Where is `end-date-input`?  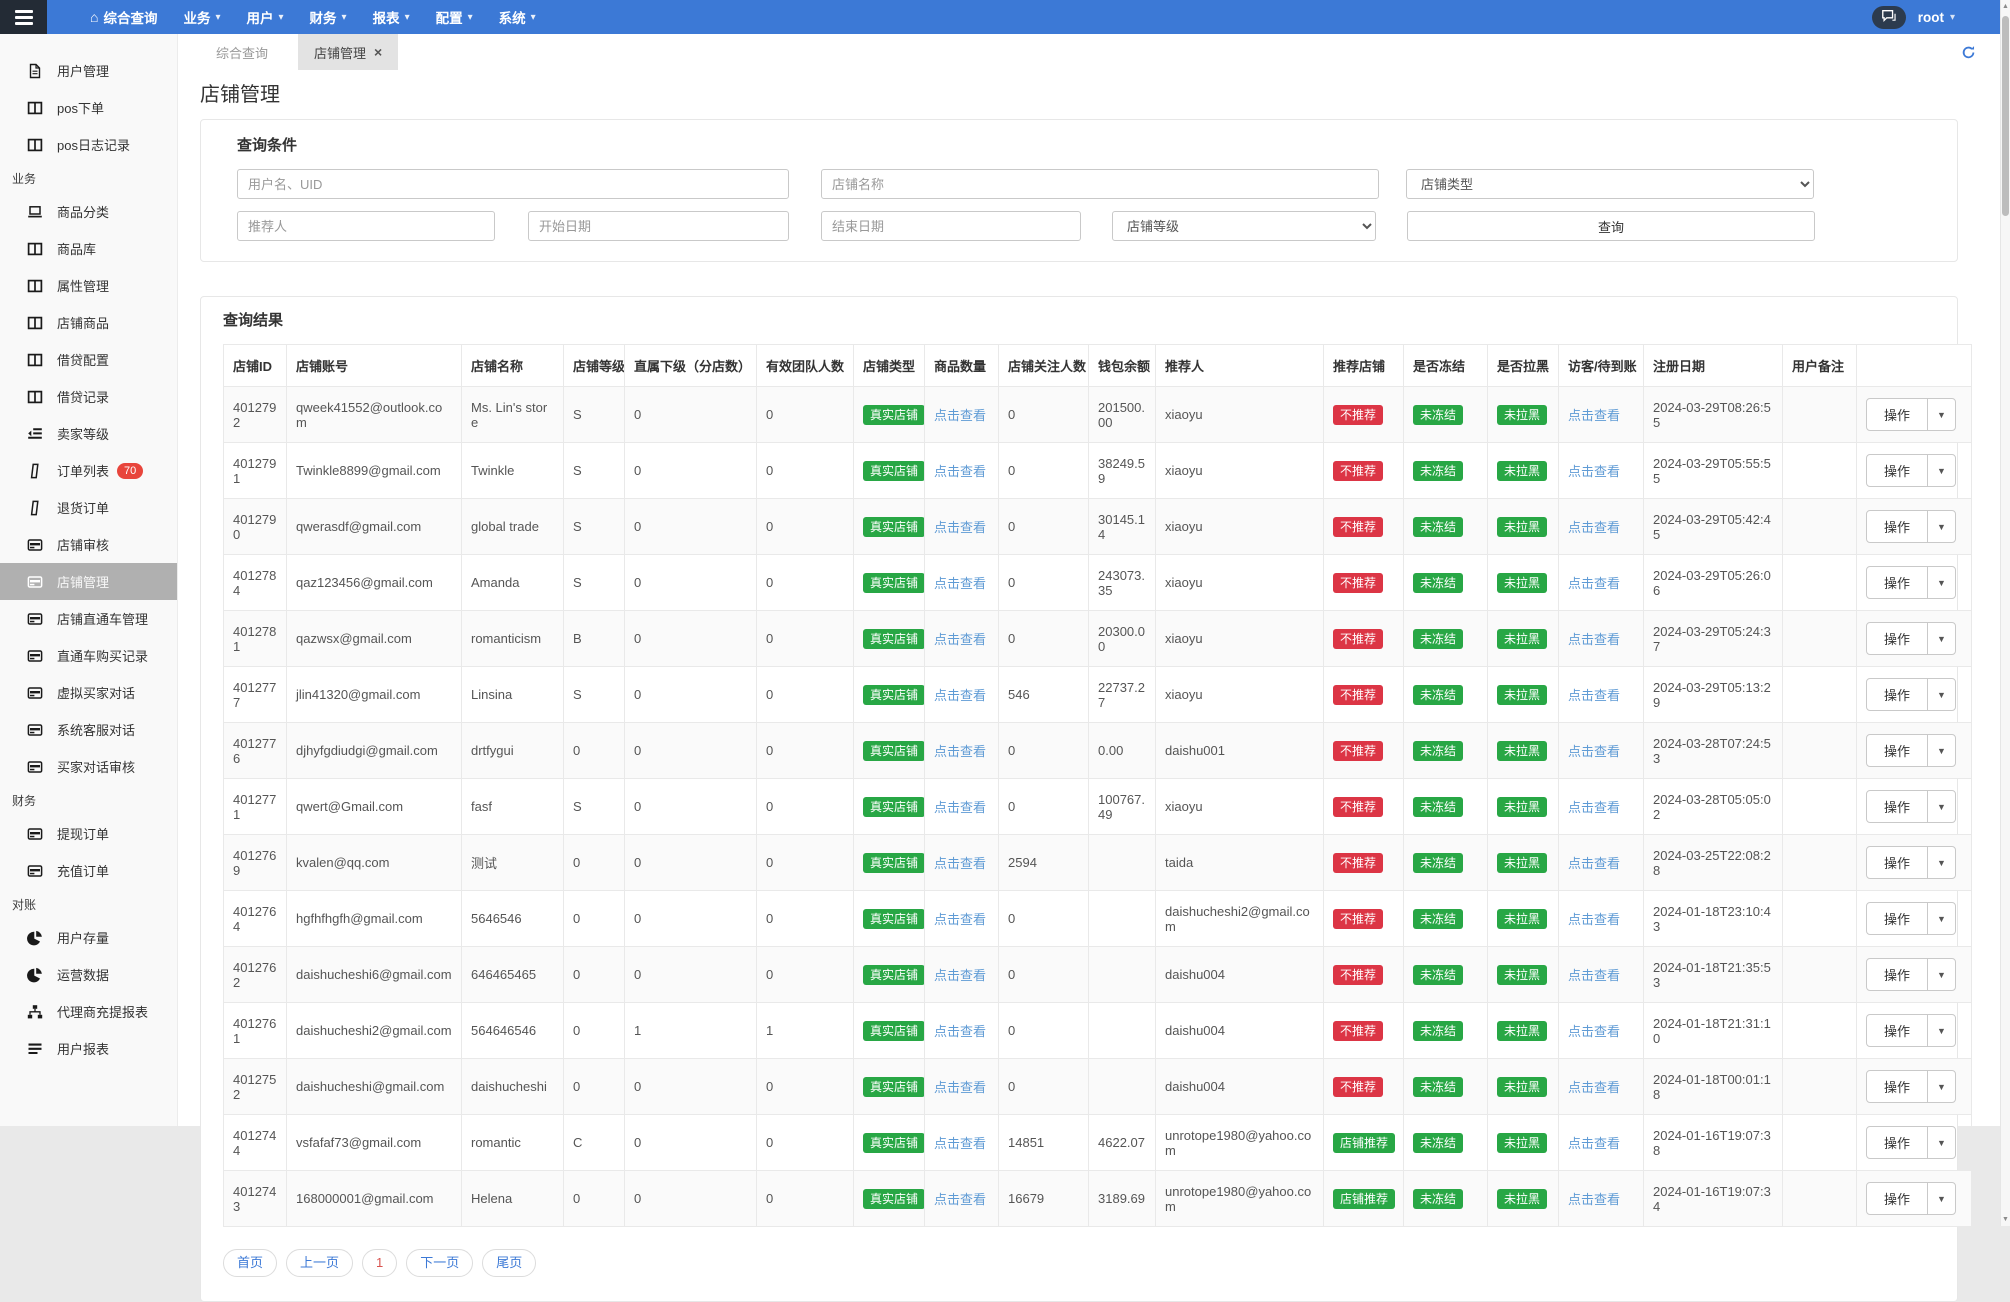
end-date-input is located at coordinates (951, 226).